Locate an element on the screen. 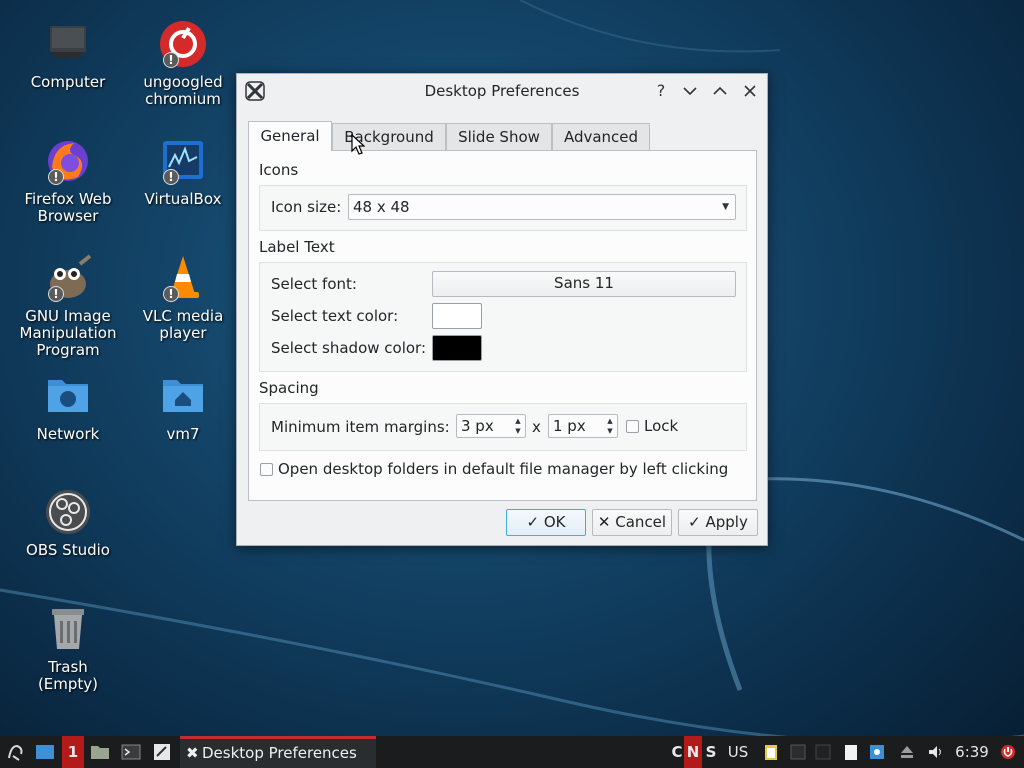  close-icon is located at coordinates (750, 91).